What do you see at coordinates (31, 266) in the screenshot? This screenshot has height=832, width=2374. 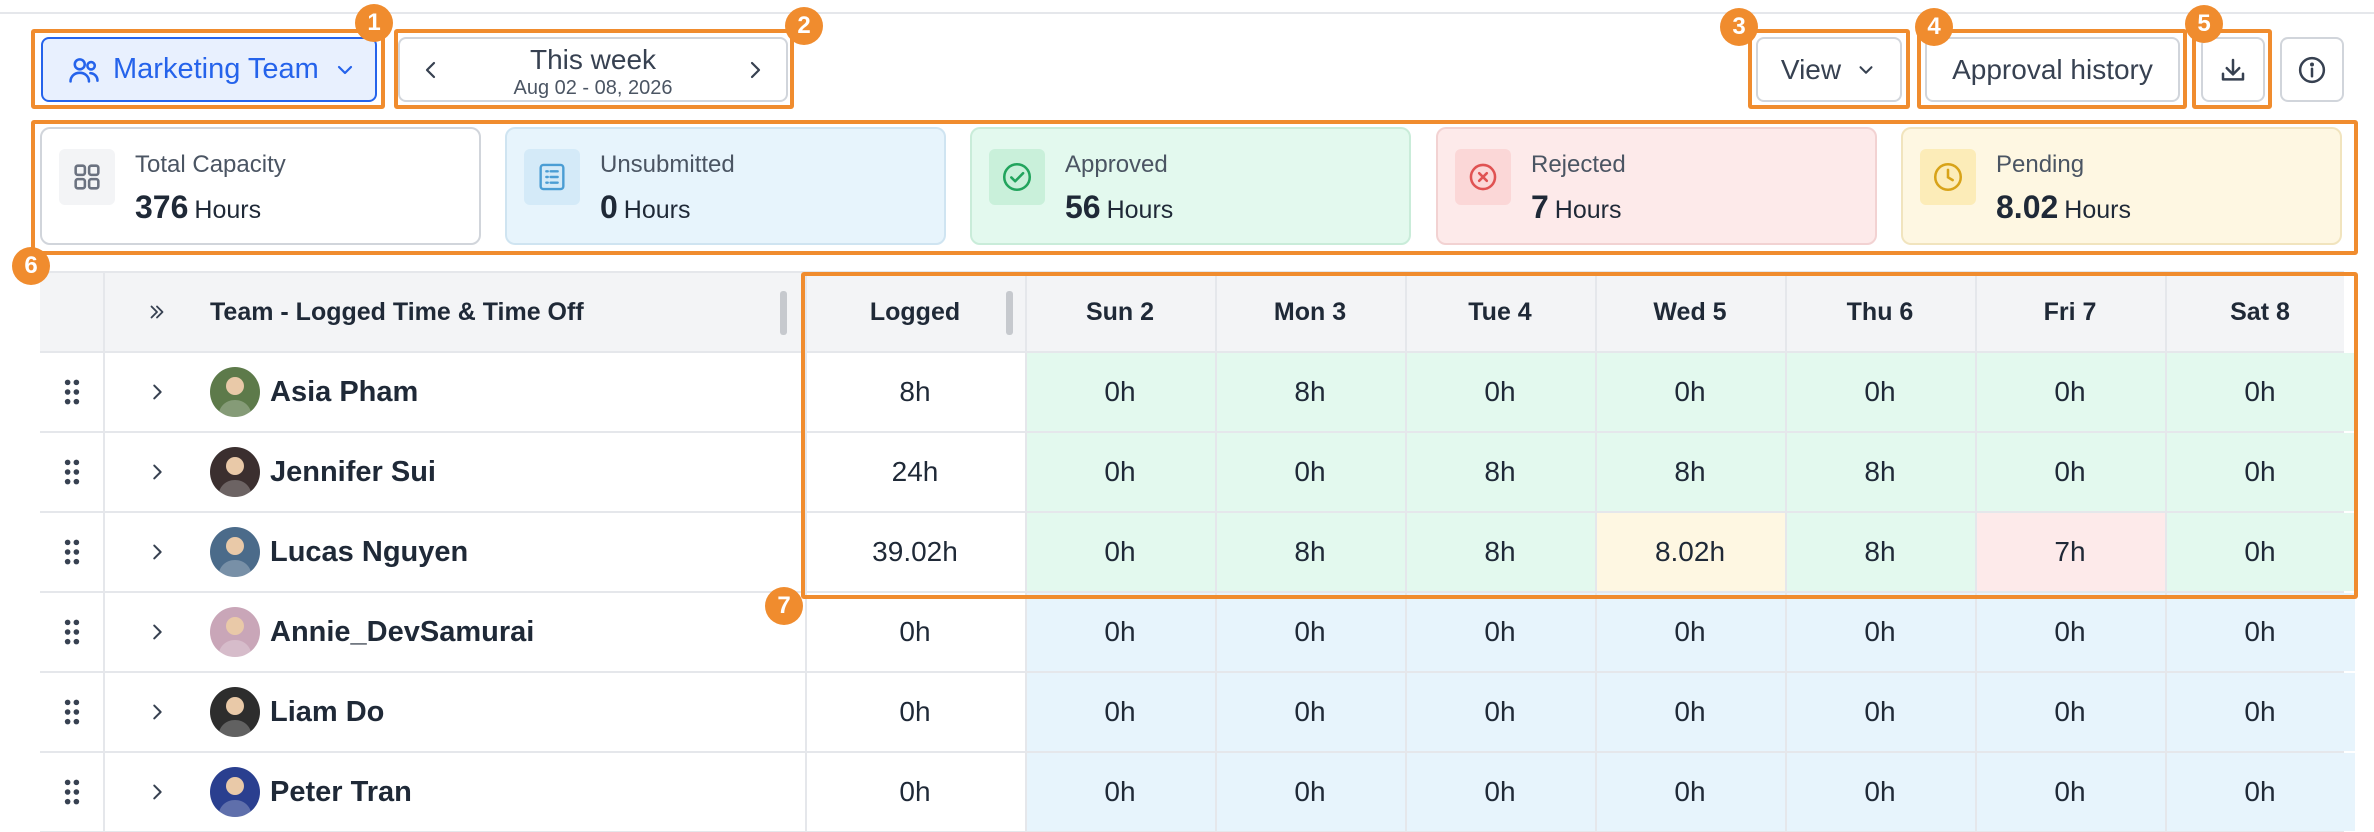 I see `callout-badge-6: 6` at bounding box center [31, 266].